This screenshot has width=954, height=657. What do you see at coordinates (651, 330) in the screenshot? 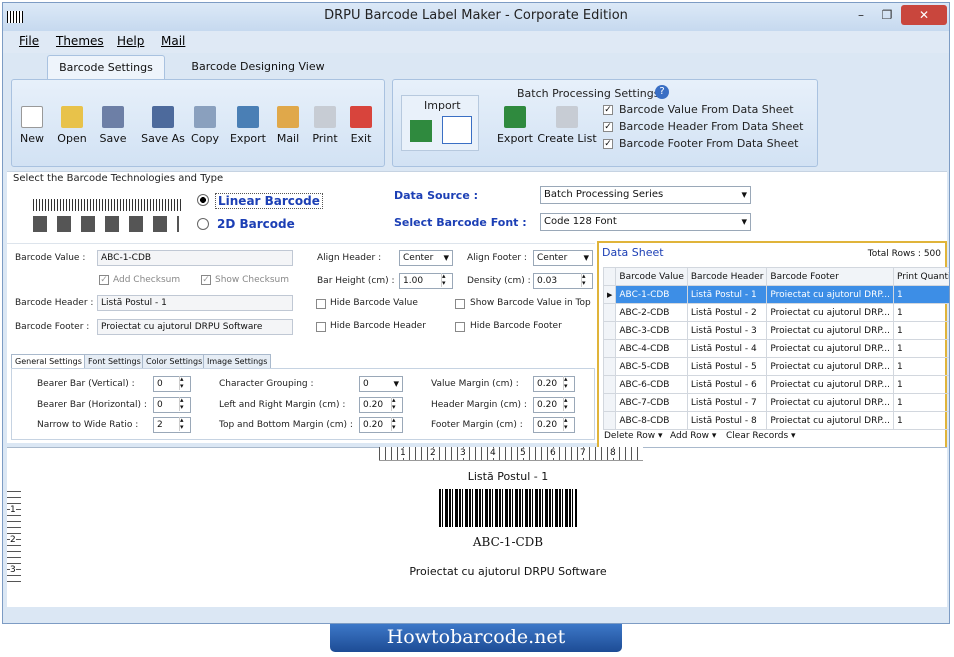
I see `table-cell: ABC-3-CDB` at bounding box center [651, 330].